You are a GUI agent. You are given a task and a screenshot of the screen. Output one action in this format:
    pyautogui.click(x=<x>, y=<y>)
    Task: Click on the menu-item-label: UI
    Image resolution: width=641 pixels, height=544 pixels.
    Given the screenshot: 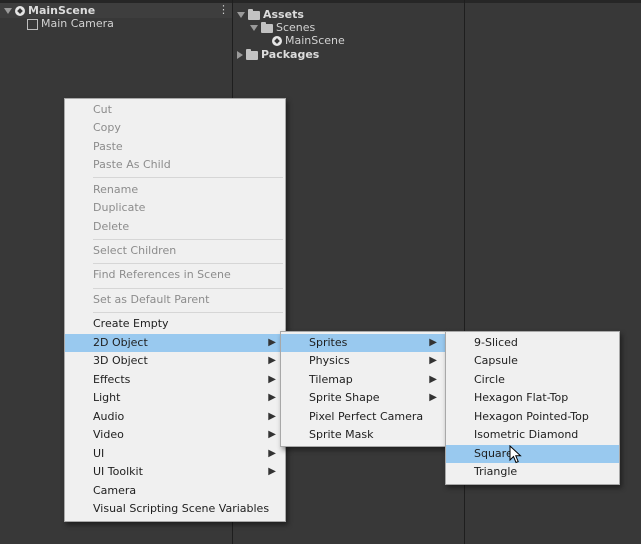 What is the action you would take?
    pyautogui.click(x=99, y=453)
    